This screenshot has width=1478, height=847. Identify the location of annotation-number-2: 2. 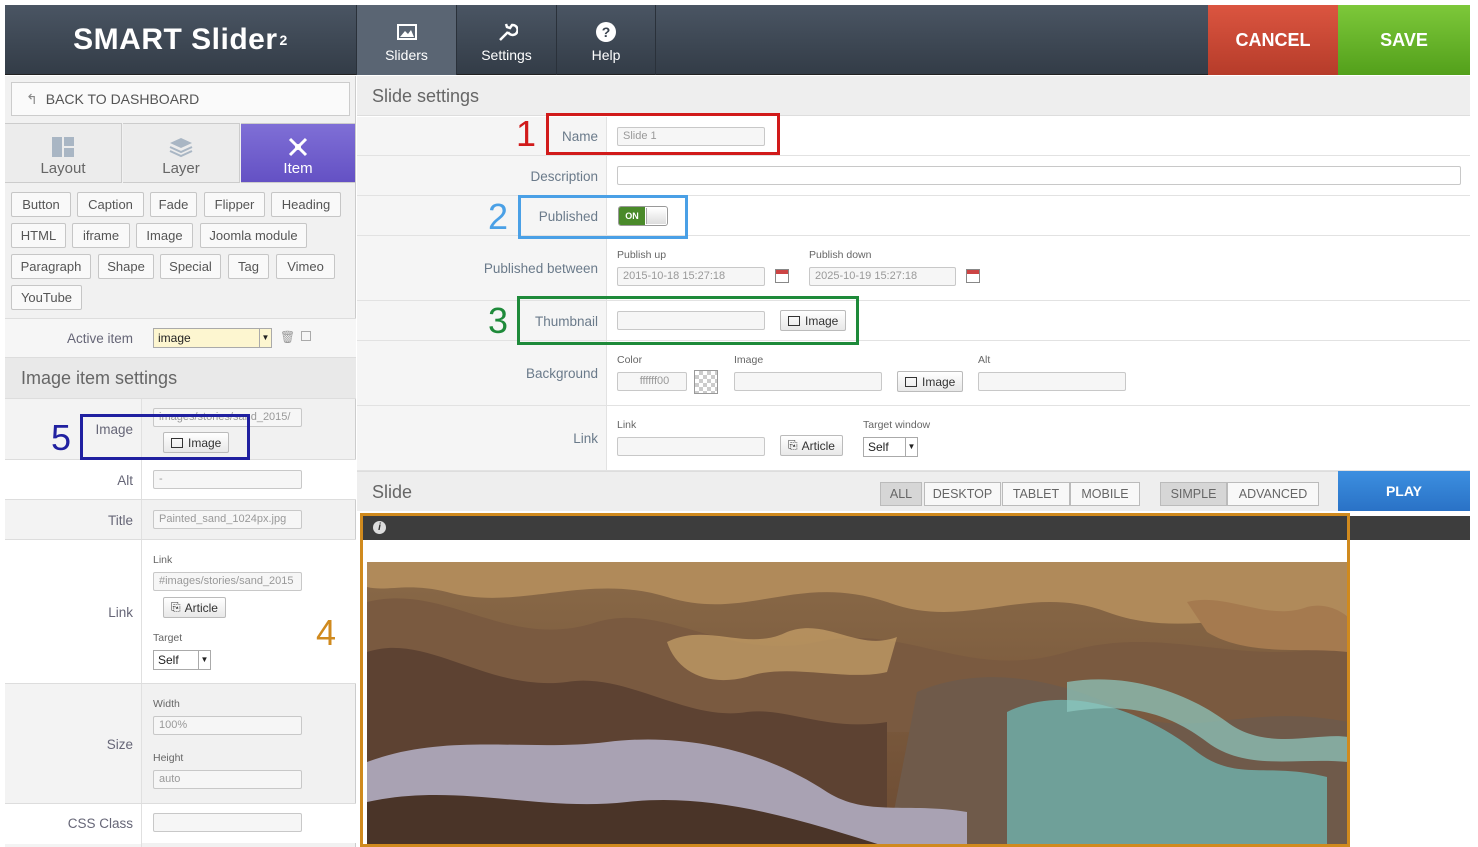
(498, 216).